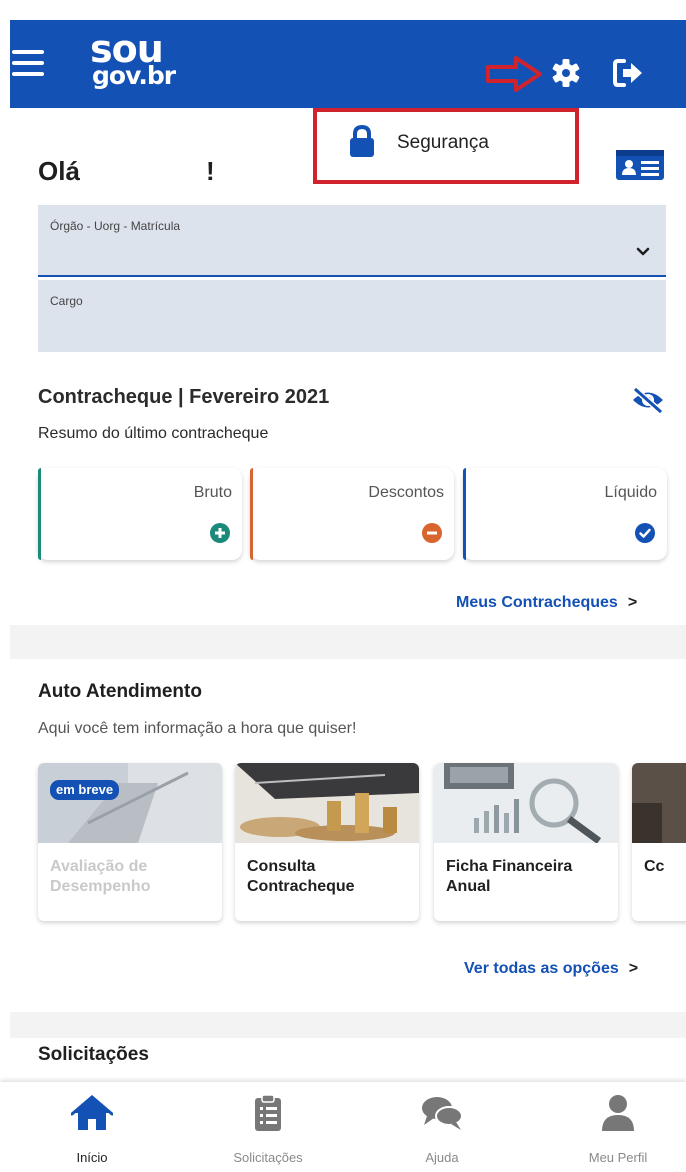 Image resolution: width=686 pixels, height=1172 pixels. I want to click on chat-bubbles-icon, so click(442, 1113).